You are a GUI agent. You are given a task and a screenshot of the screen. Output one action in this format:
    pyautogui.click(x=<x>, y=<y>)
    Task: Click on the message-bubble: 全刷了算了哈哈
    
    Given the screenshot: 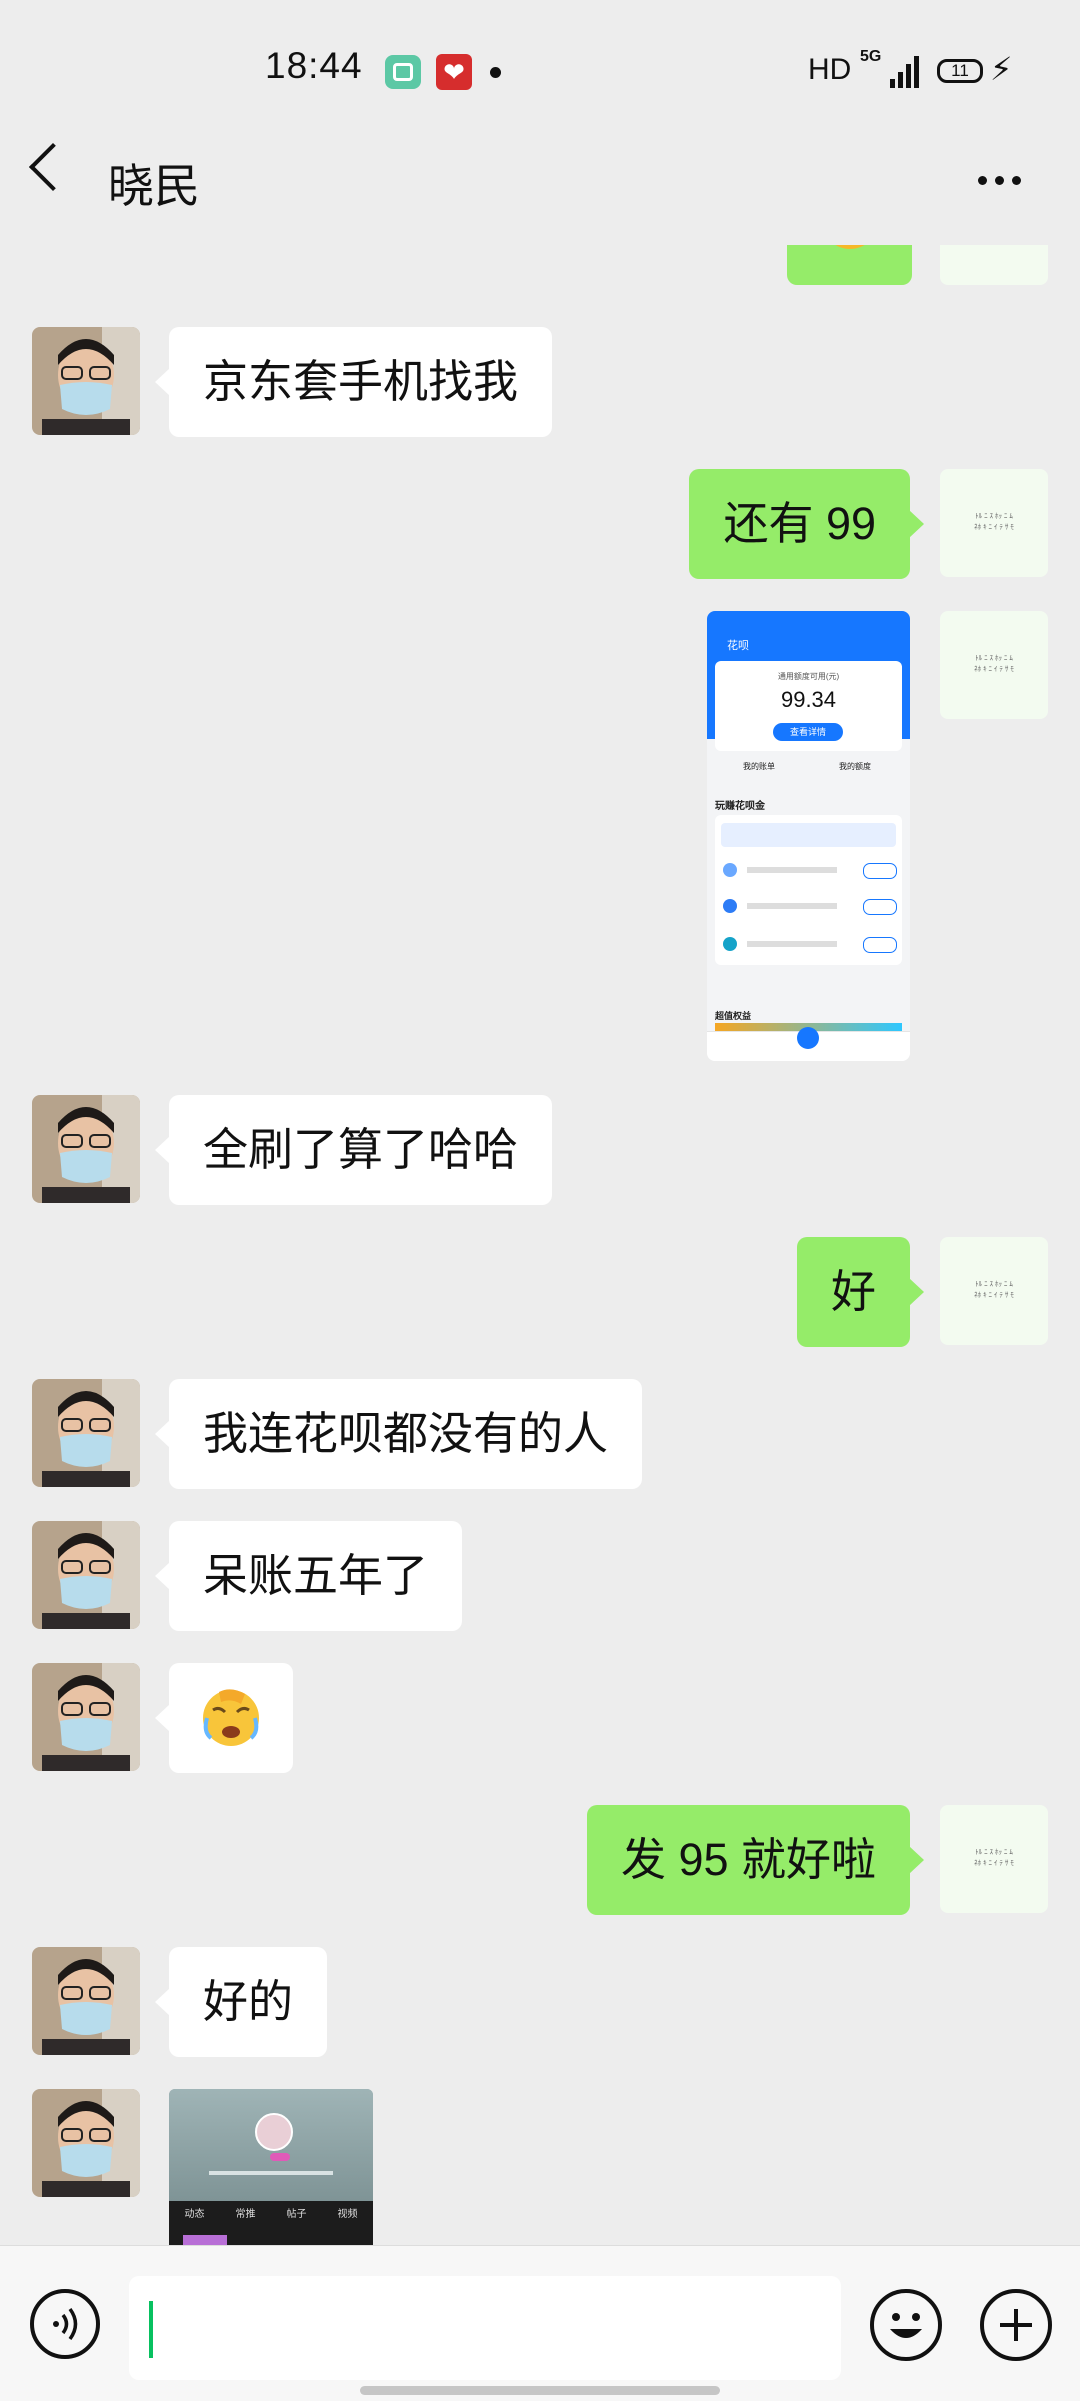 What is the action you would take?
    pyautogui.click(x=353, y=1150)
    